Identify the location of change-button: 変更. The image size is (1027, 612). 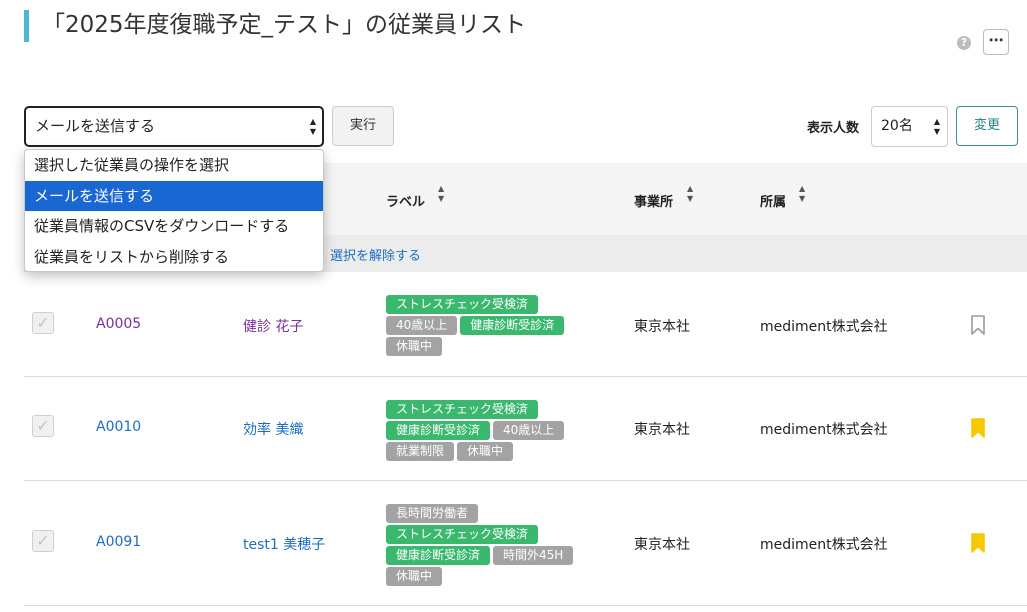
(987, 126).